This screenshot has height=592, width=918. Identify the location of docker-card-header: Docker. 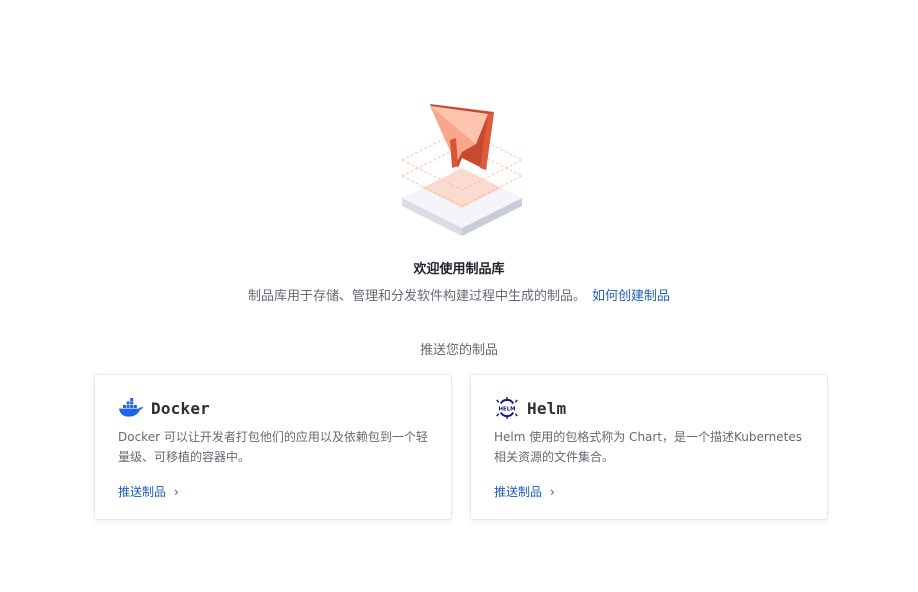
(164, 408).